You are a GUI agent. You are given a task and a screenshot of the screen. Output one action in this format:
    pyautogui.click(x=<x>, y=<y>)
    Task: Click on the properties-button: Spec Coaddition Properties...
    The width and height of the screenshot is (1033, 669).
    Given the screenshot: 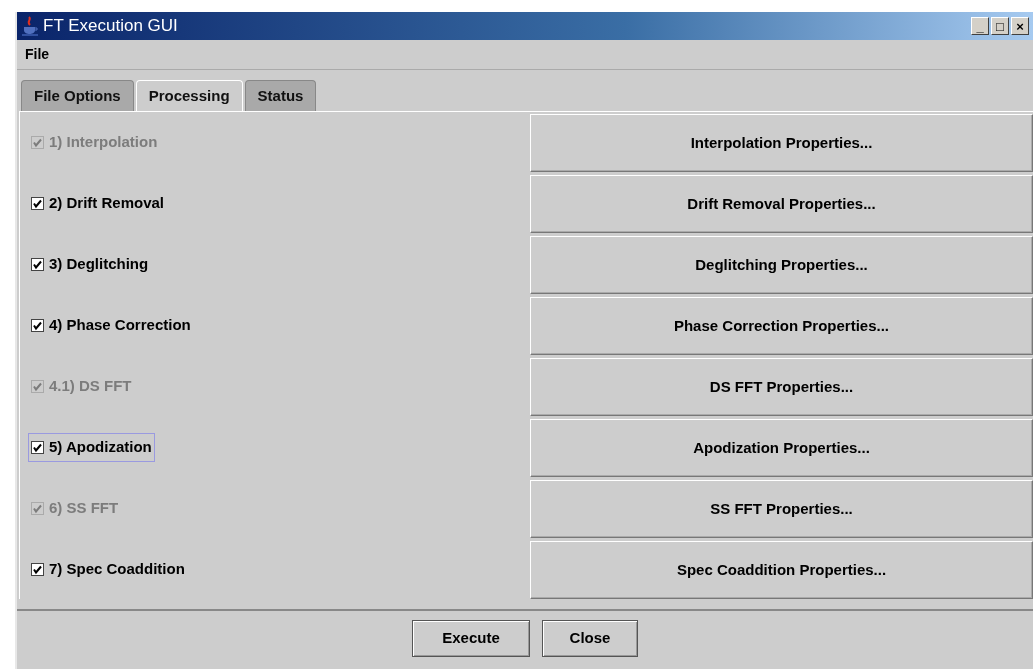 What is the action you would take?
    pyautogui.click(x=781, y=570)
    